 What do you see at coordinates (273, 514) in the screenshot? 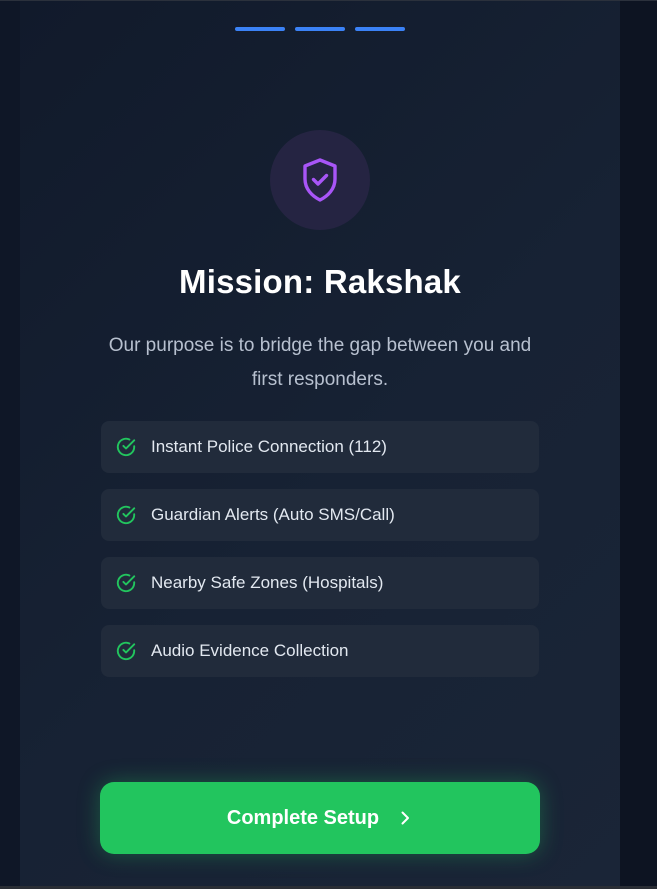
I see `feature-label: Guardian Alerts (Auto SMS/Call)` at bounding box center [273, 514].